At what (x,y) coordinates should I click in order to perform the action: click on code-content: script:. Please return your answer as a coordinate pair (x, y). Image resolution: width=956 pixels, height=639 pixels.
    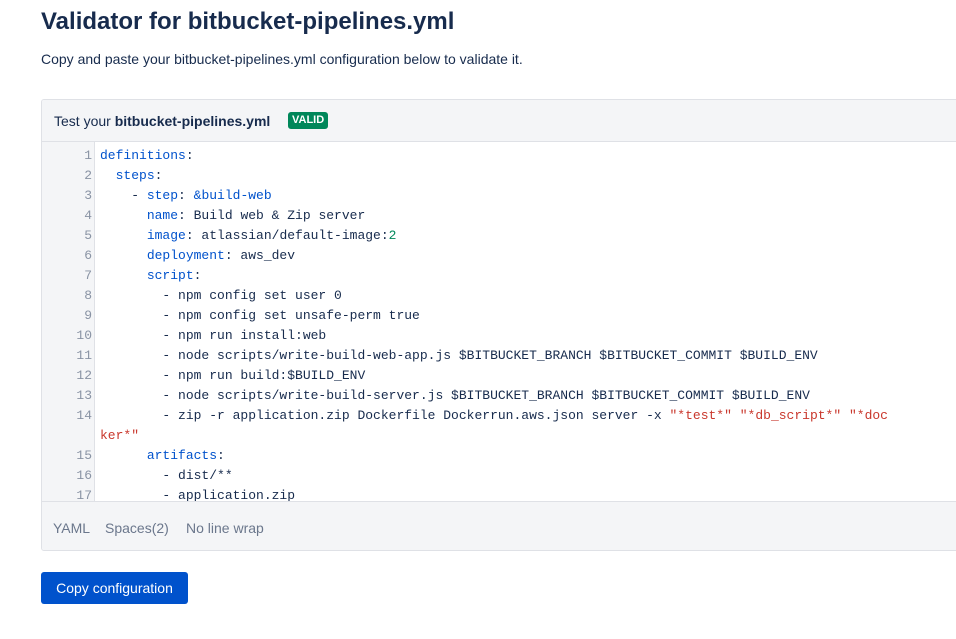
    Looking at the image, I should click on (151, 276).